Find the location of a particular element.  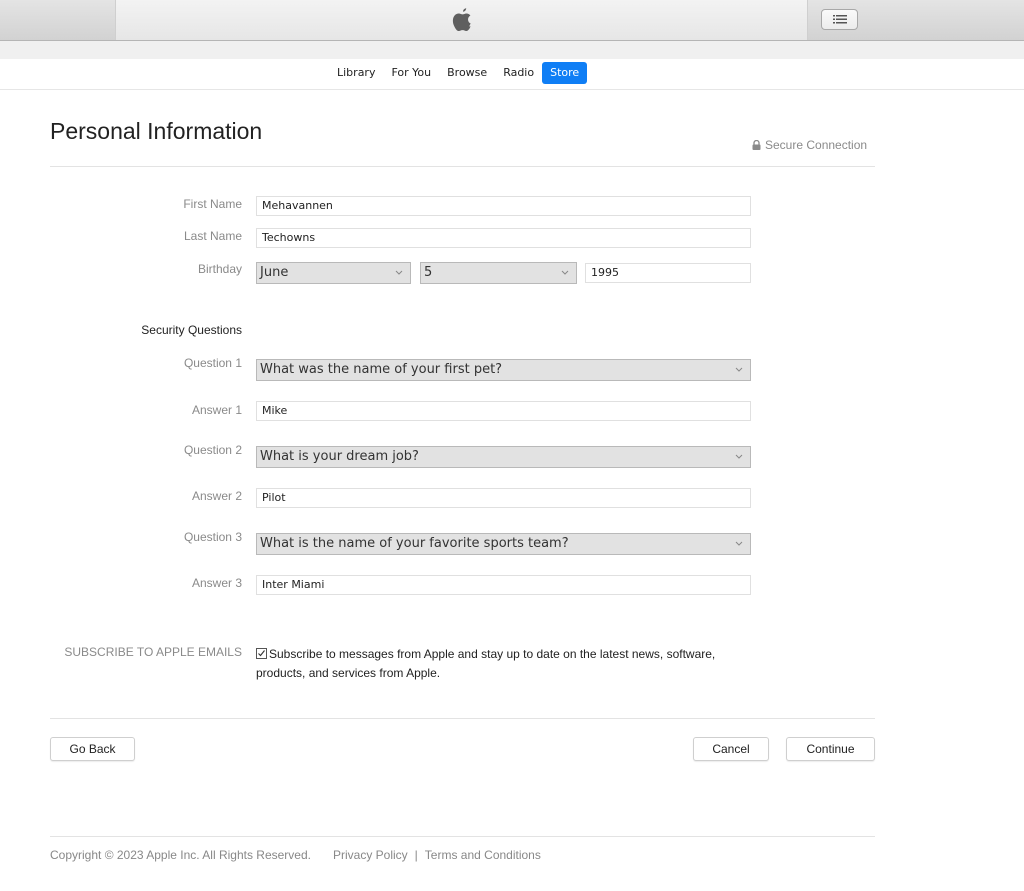

answer-2-input: Pilot is located at coordinates (503, 498).